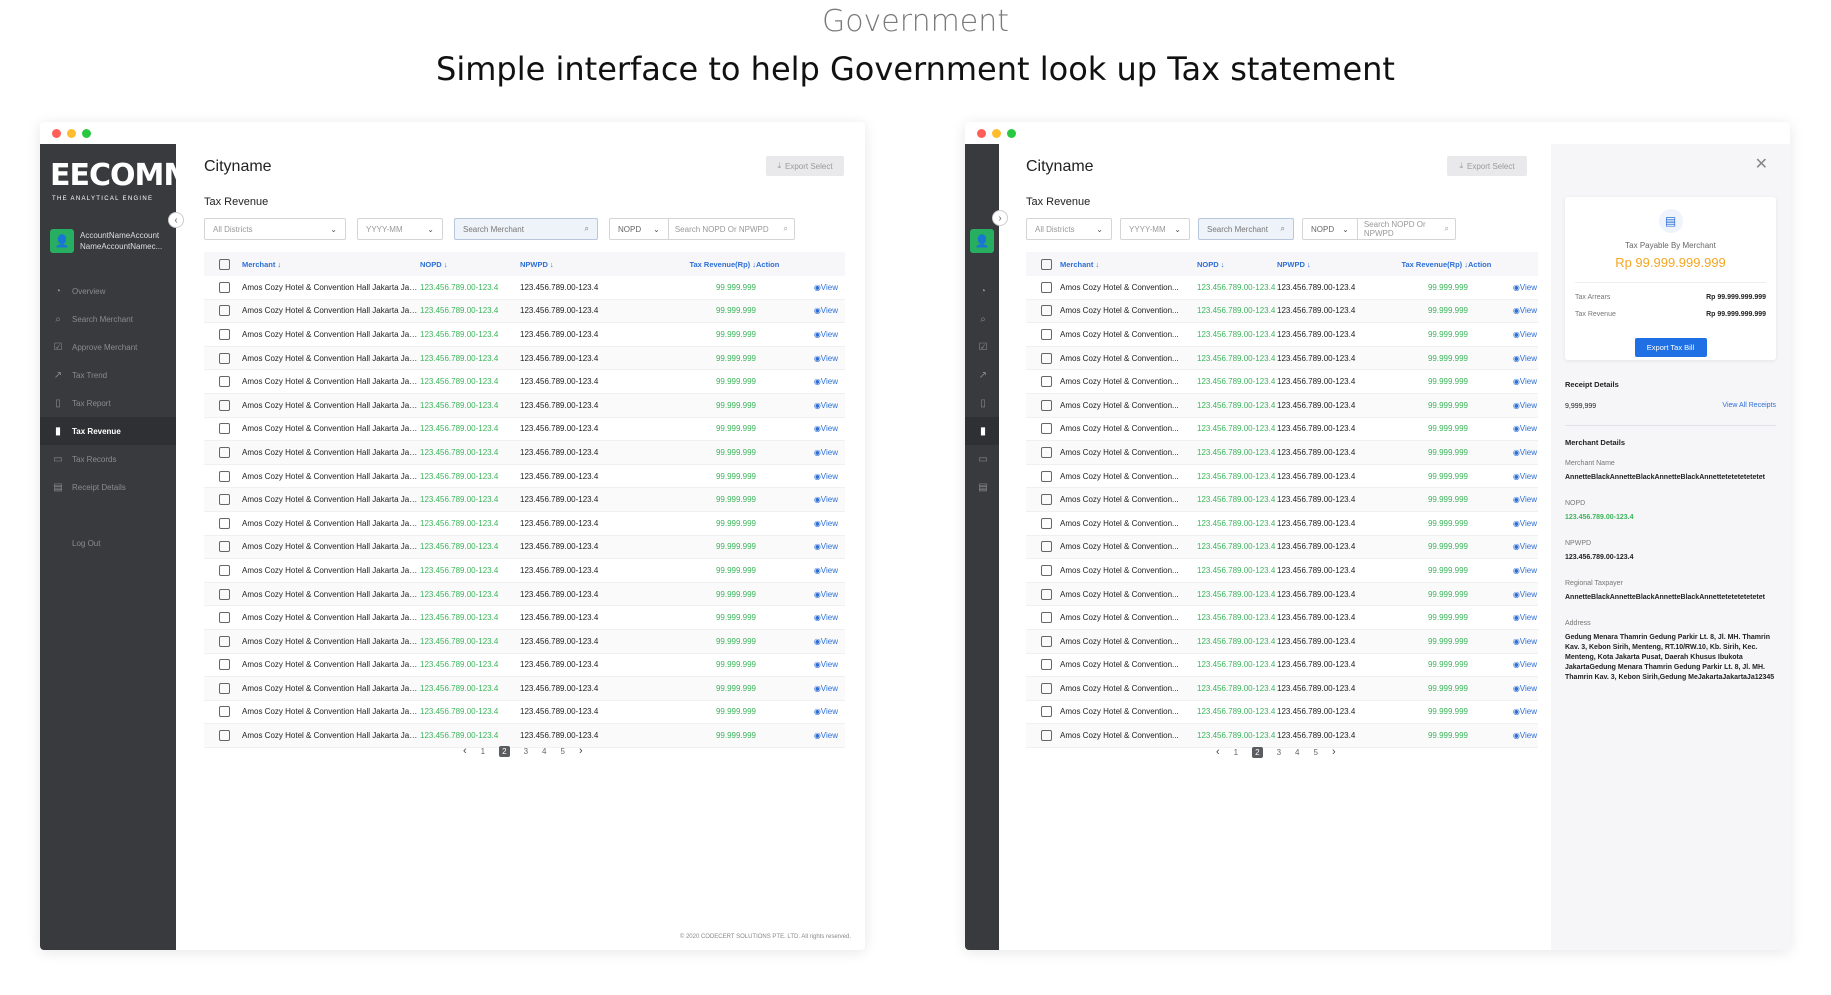 This screenshot has width=1831, height=995. I want to click on sidebar-item-tax-records: ▭ Tax Records, so click(108, 459).